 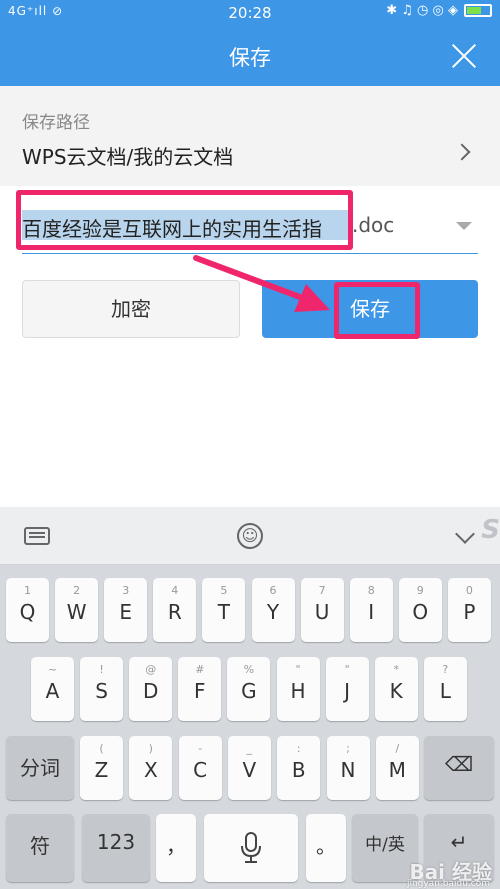 What do you see at coordinates (250, 58) in the screenshot?
I see `dialog-title: 保存` at bounding box center [250, 58].